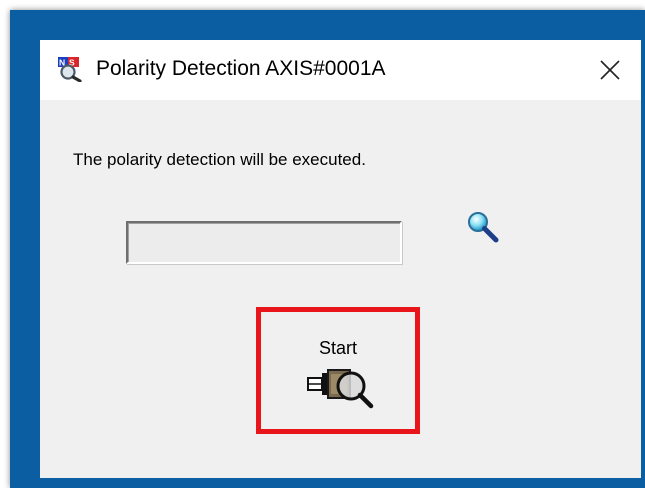  What do you see at coordinates (337, 348) in the screenshot?
I see `start-button-label: Start` at bounding box center [337, 348].